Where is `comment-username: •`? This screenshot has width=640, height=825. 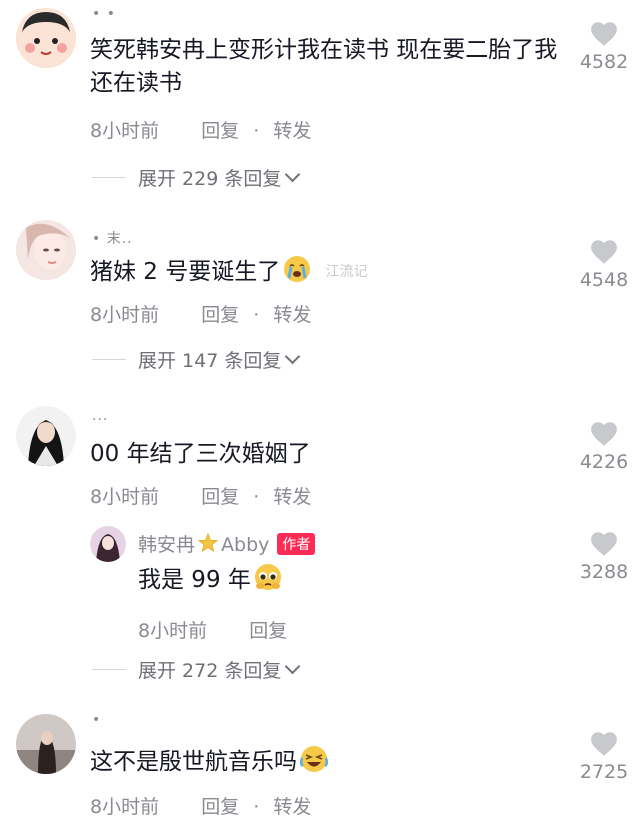 comment-username: • is located at coordinates (96, 720).